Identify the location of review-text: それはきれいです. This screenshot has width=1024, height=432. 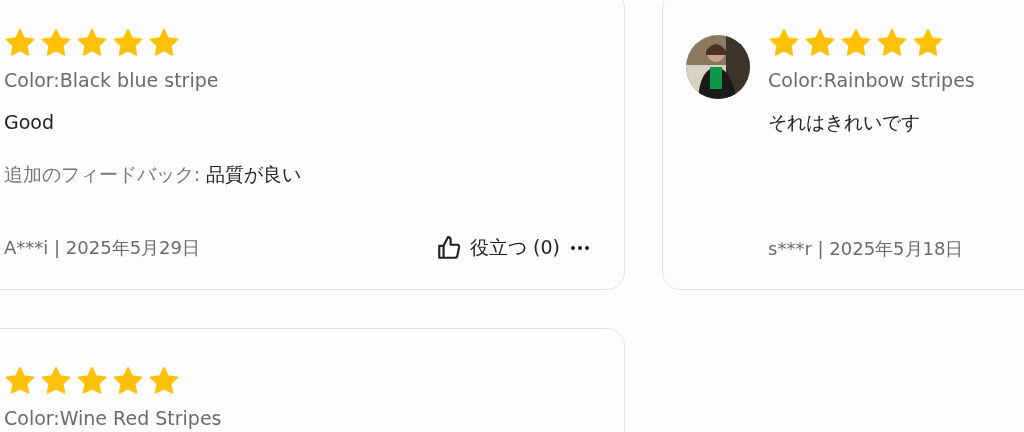
(844, 122).